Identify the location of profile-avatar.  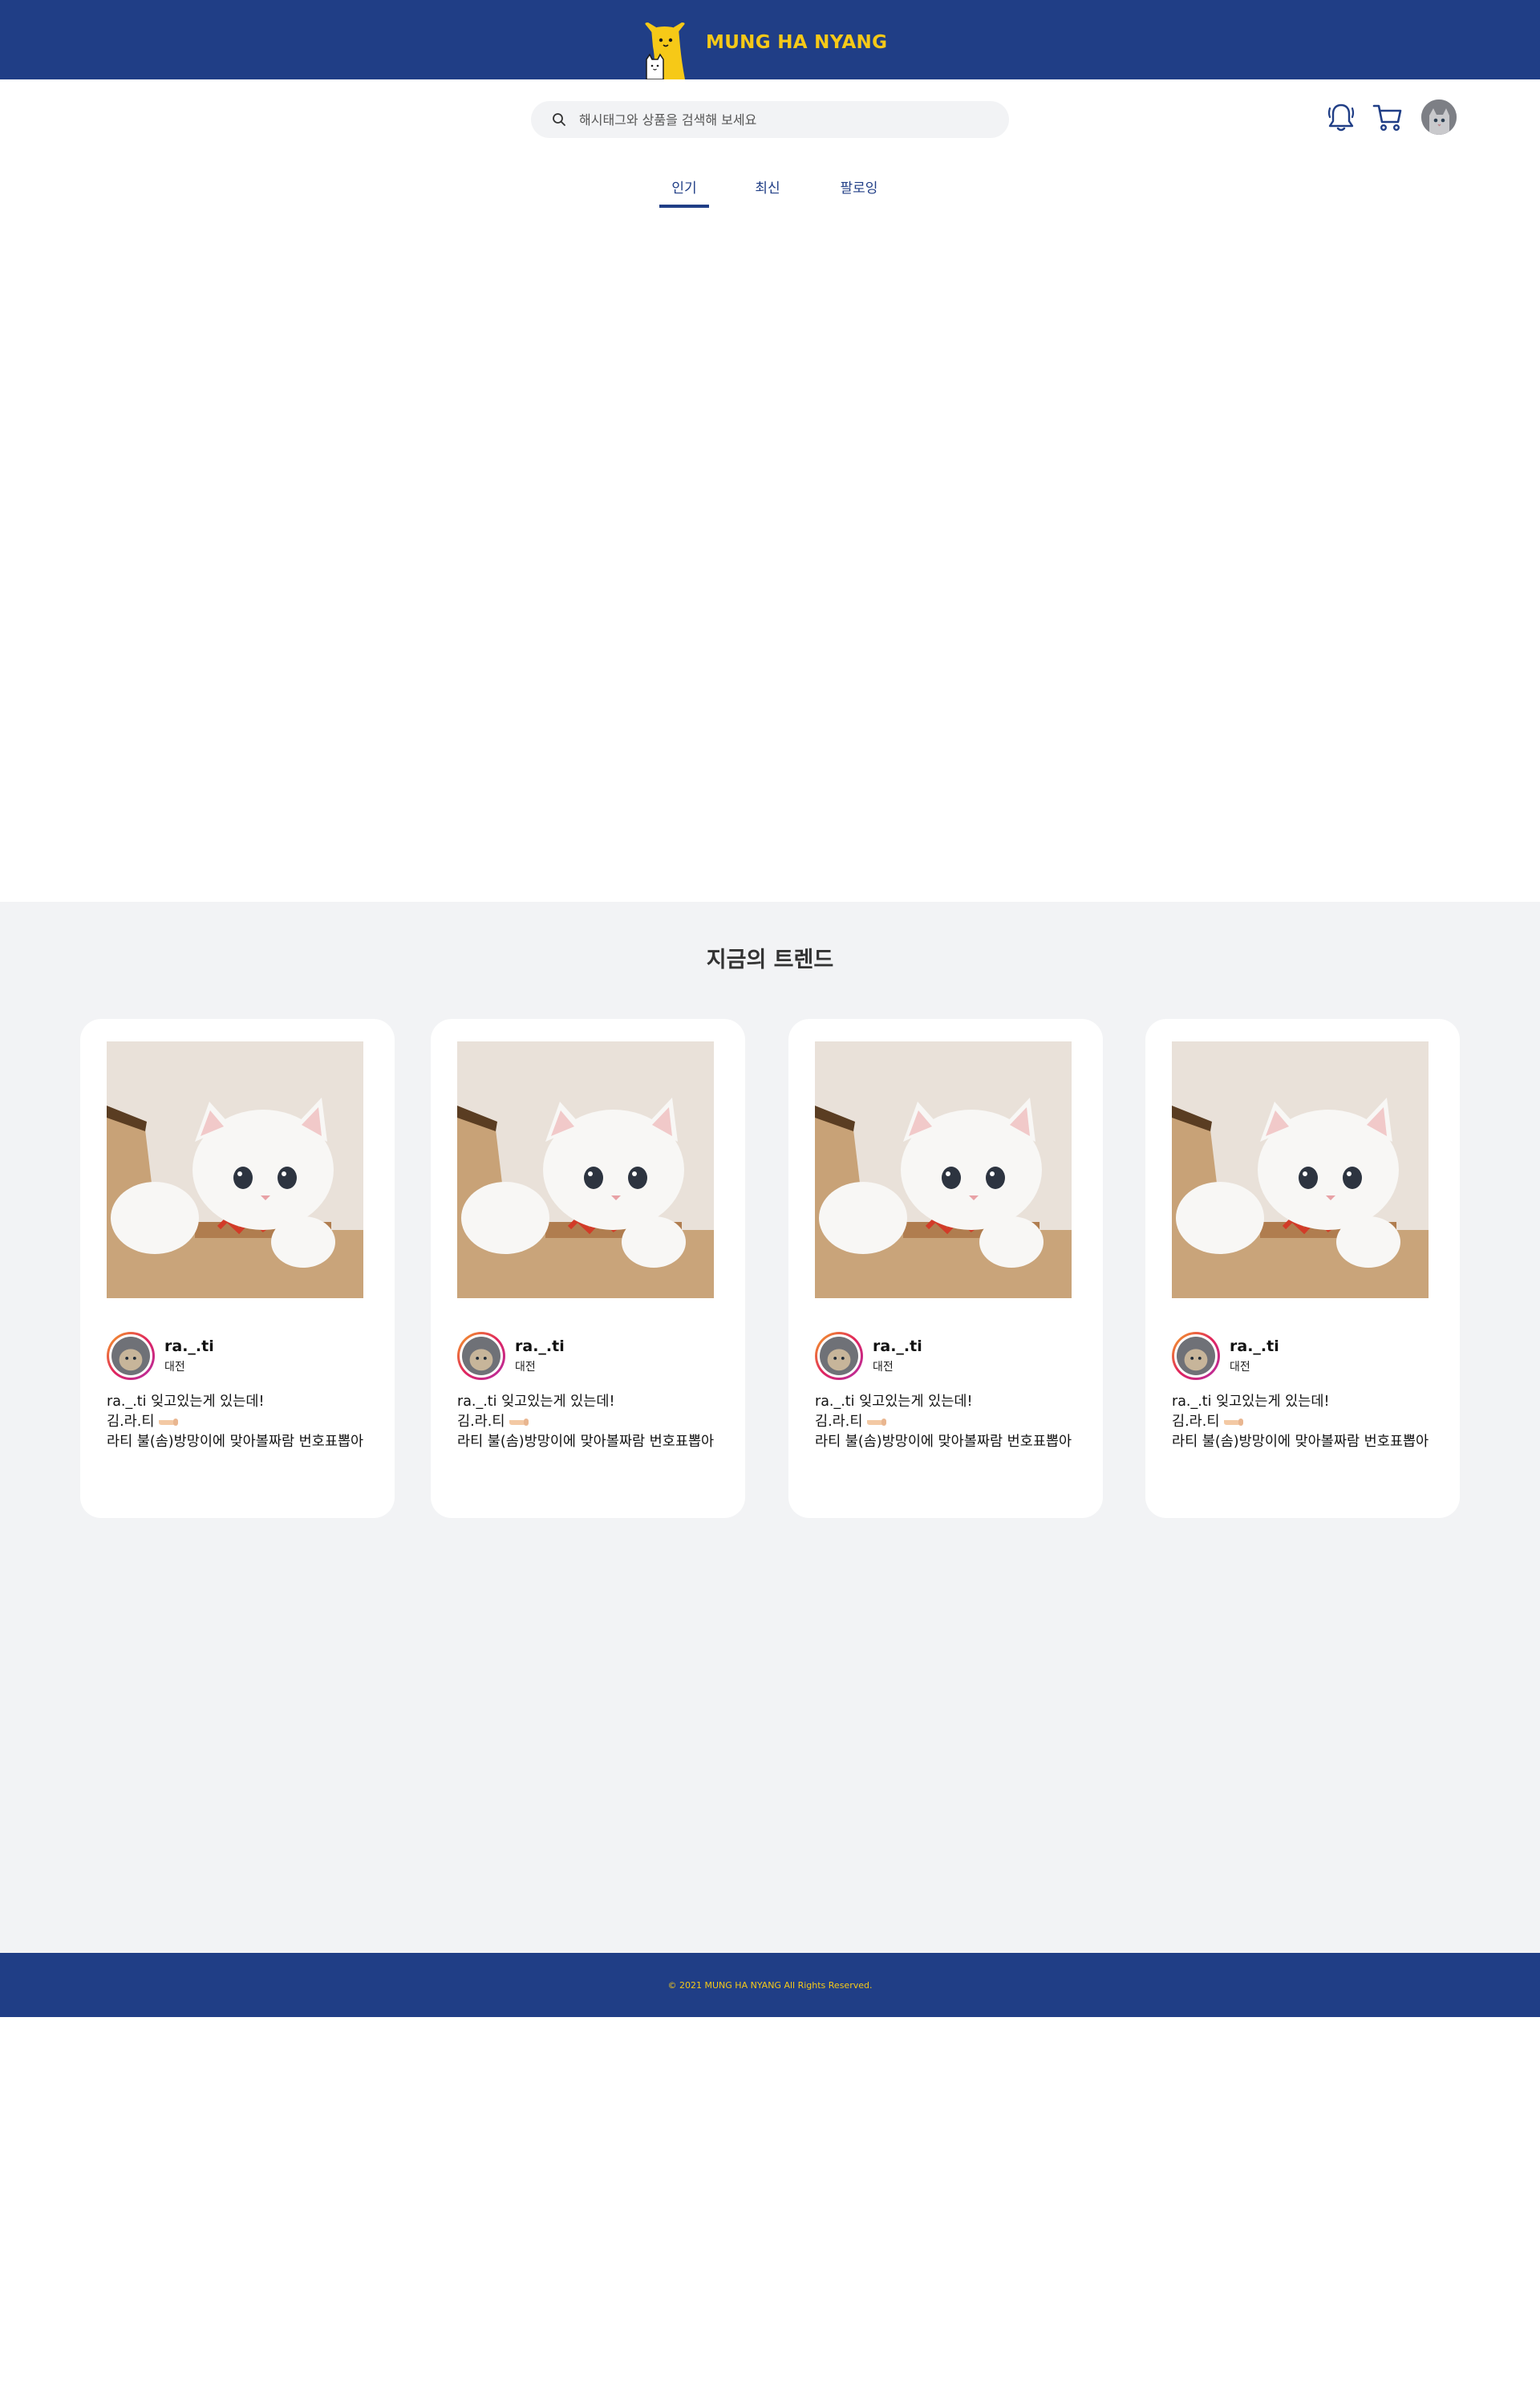
(1439, 117).